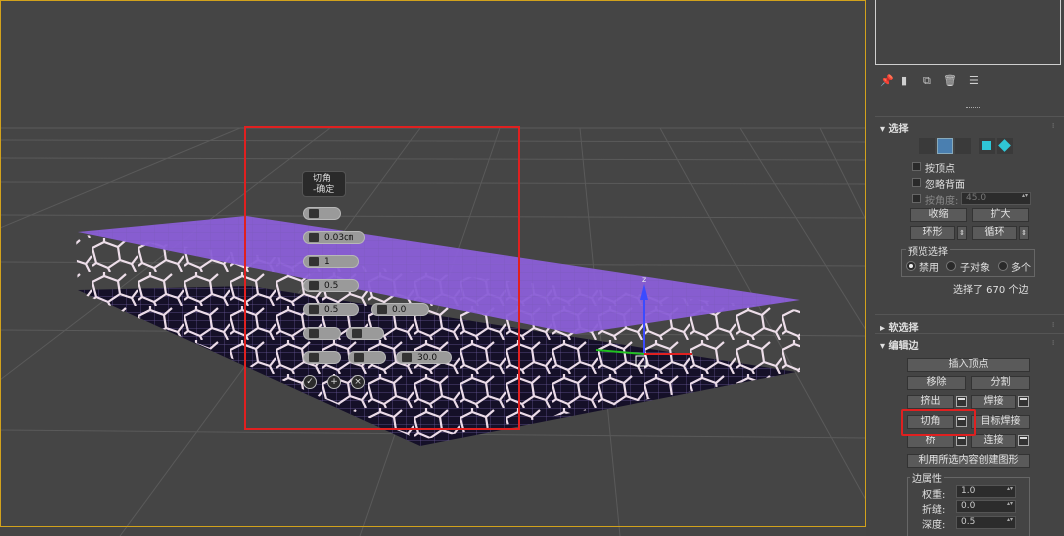  I want to click on pin-stack-icon: 📌, so click(887, 80).